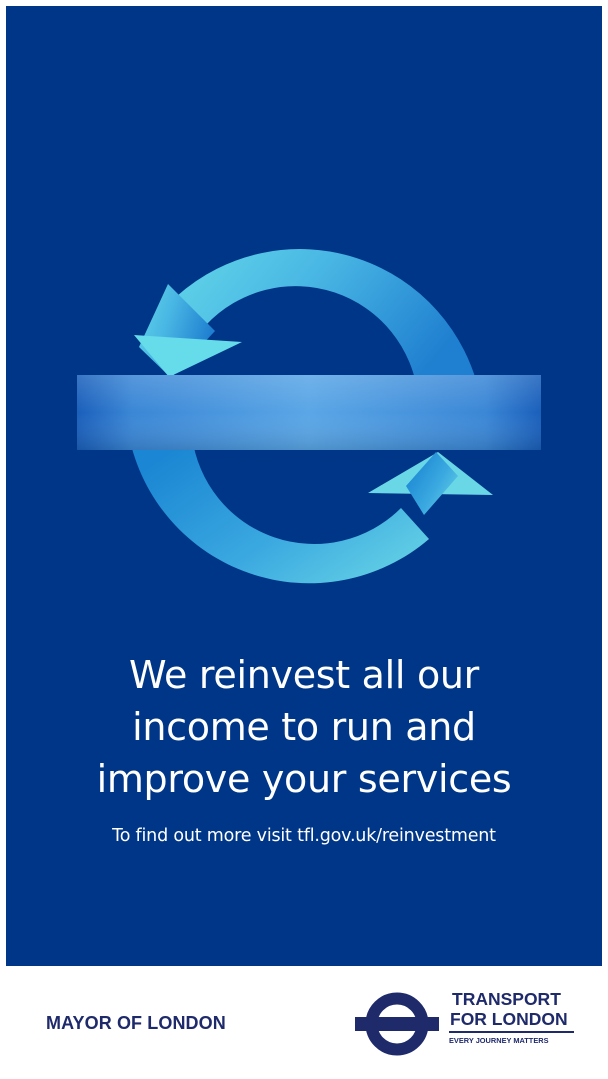 This screenshot has width=608, height=1079. What do you see at coordinates (136, 1023) in the screenshot?
I see `mayor-of-london-logo: MAYOR OF LONDON` at bounding box center [136, 1023].